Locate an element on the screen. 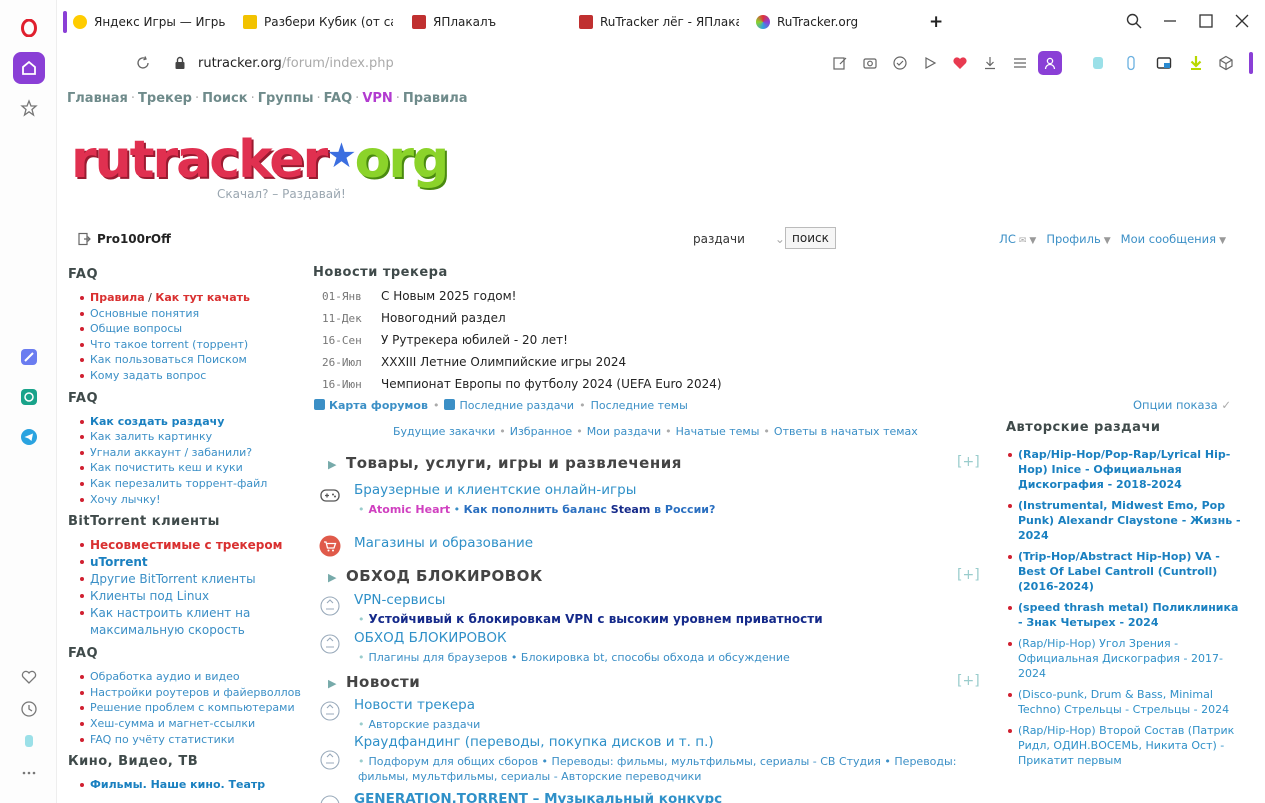 This screenshot has height=803, width=1265. list-item: Как пользоваться Поиском is located at coordinates (194, 360).